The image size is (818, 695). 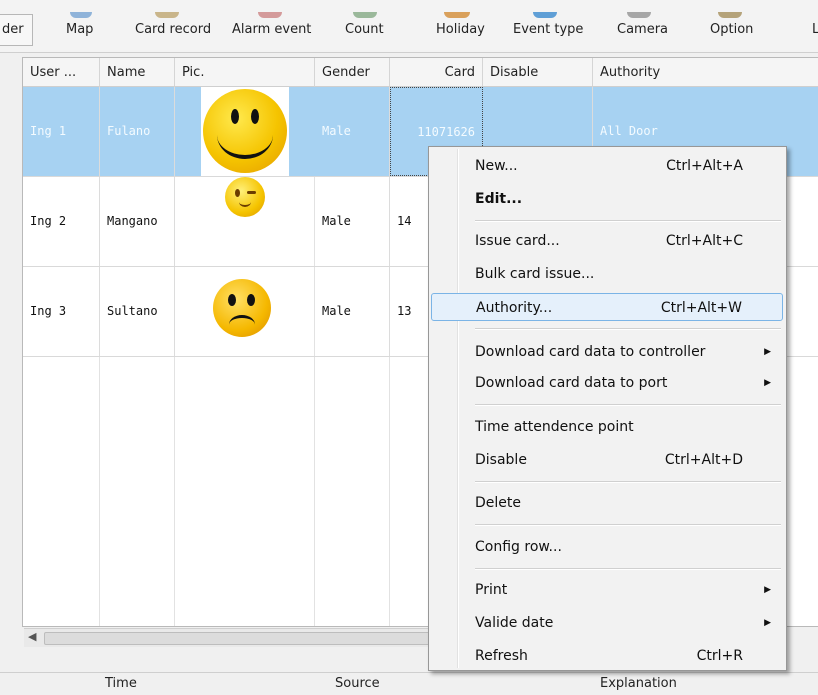 I want to click on toolbar-tab-label: Option, so click(x=732, y=29).